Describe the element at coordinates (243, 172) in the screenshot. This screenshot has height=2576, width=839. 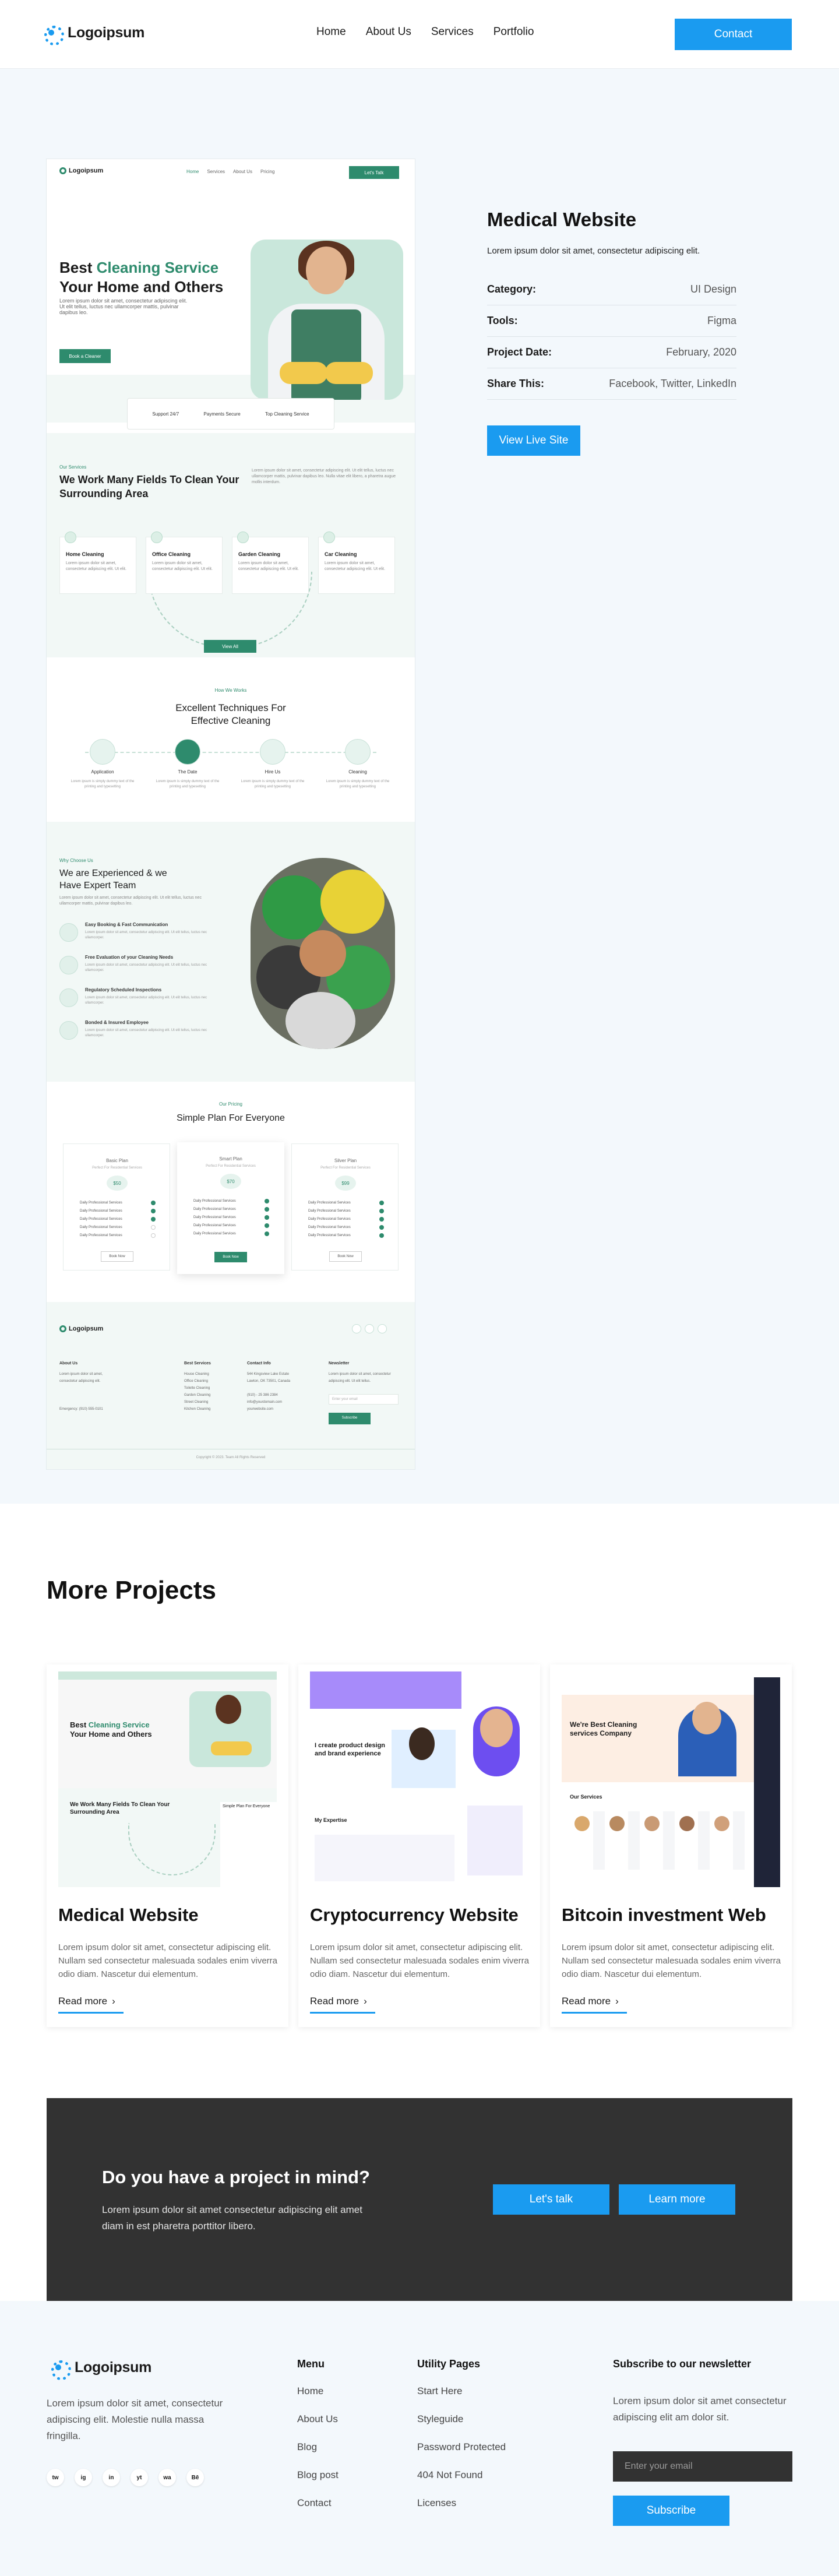
I see `mock-link: About Us` at that location.